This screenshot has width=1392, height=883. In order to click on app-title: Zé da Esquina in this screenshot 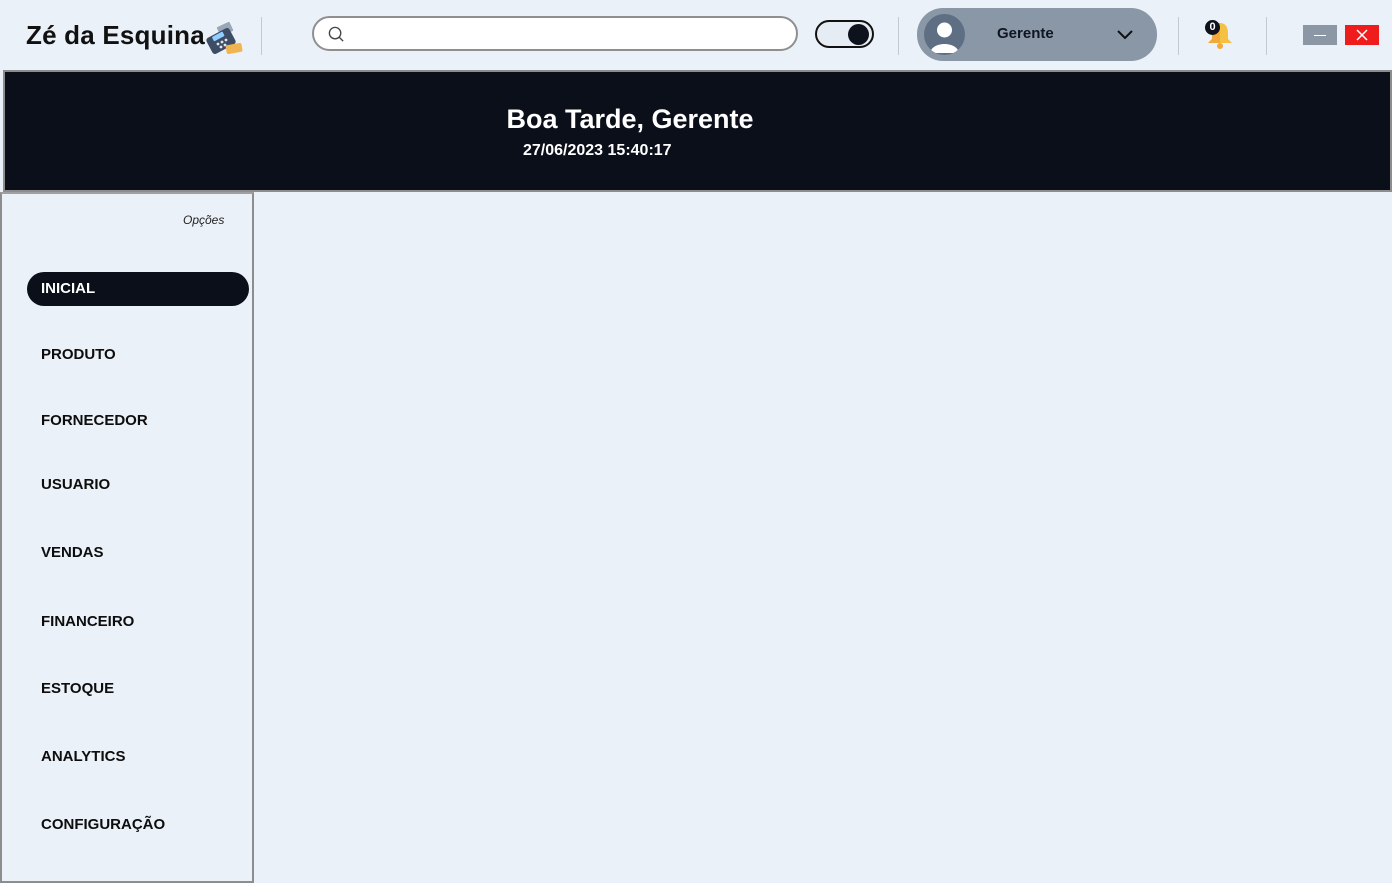, I will do `click(115, 35)`.